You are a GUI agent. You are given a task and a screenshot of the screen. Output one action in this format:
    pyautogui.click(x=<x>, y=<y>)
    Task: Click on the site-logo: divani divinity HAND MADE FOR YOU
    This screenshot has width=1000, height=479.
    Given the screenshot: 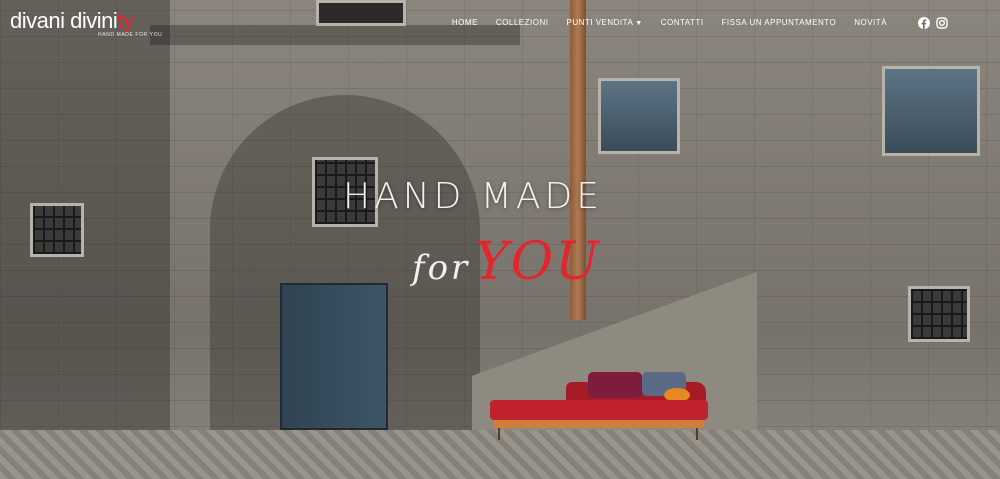 What is the action you would take?
    pyautogui.click(x=86, y=23)
    